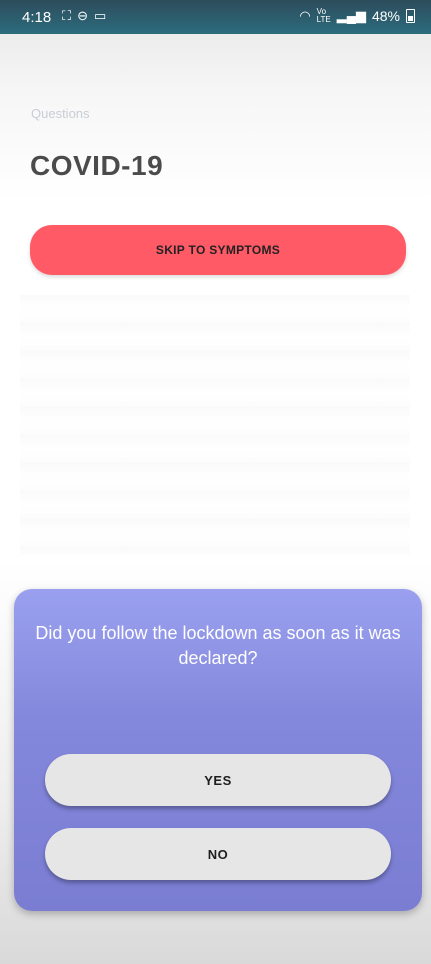 The height and width of the screenshot is (964, 431). I want to click on dnd-icon: ⊖, so click(83, 15).